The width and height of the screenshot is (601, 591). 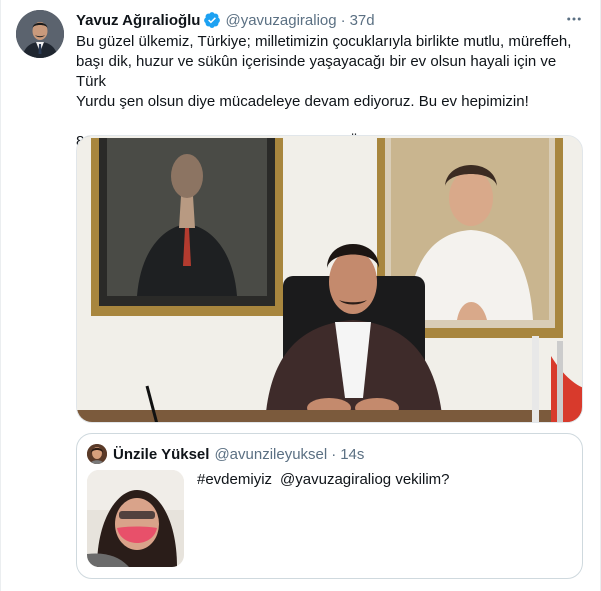 I want to click on quoted-tweet-timestamp: 14s, so click(x=352, y=454).